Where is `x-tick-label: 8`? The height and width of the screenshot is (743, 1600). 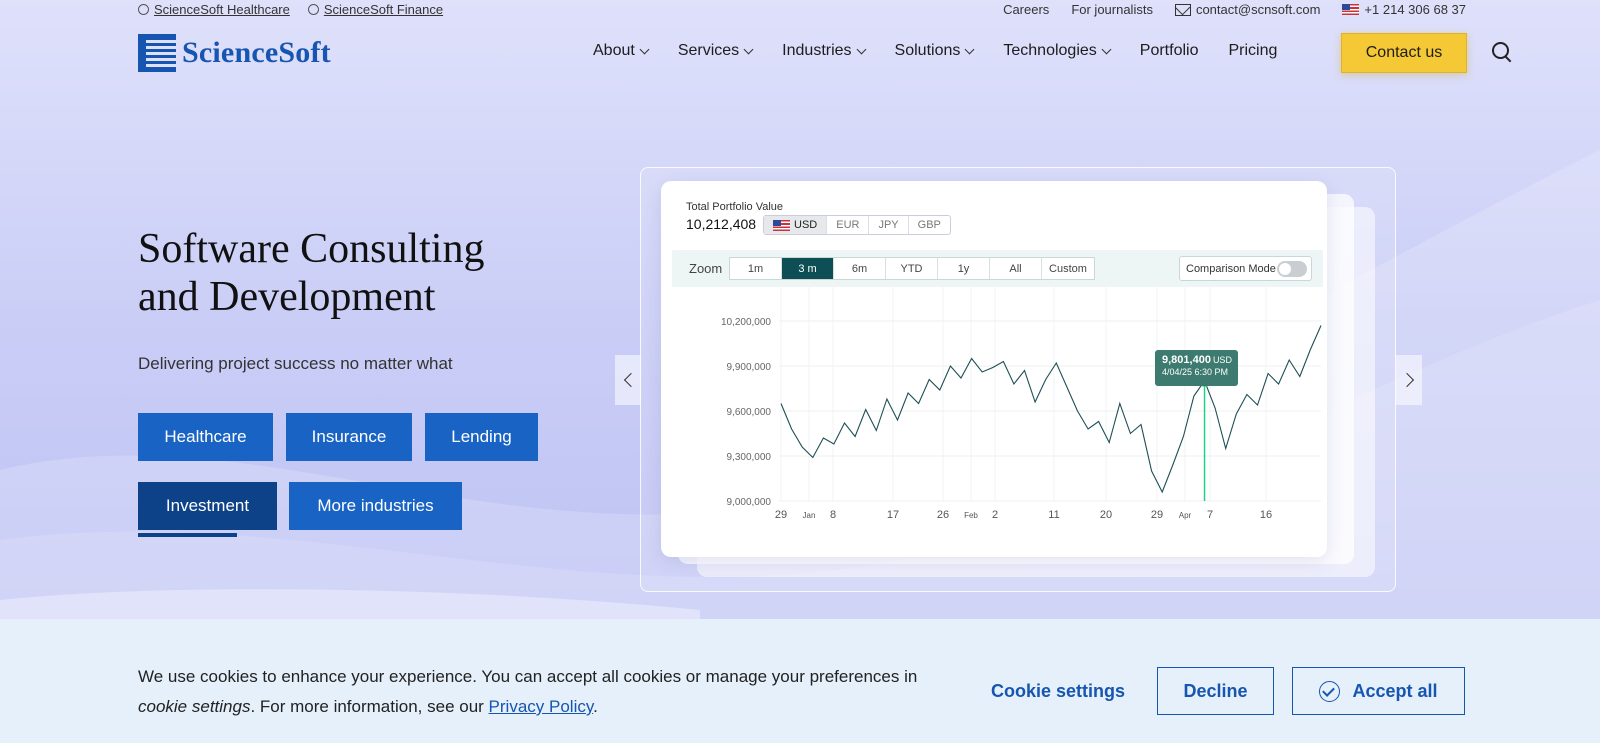 x-tick-label: 8 is located at coordinates (833, 515).